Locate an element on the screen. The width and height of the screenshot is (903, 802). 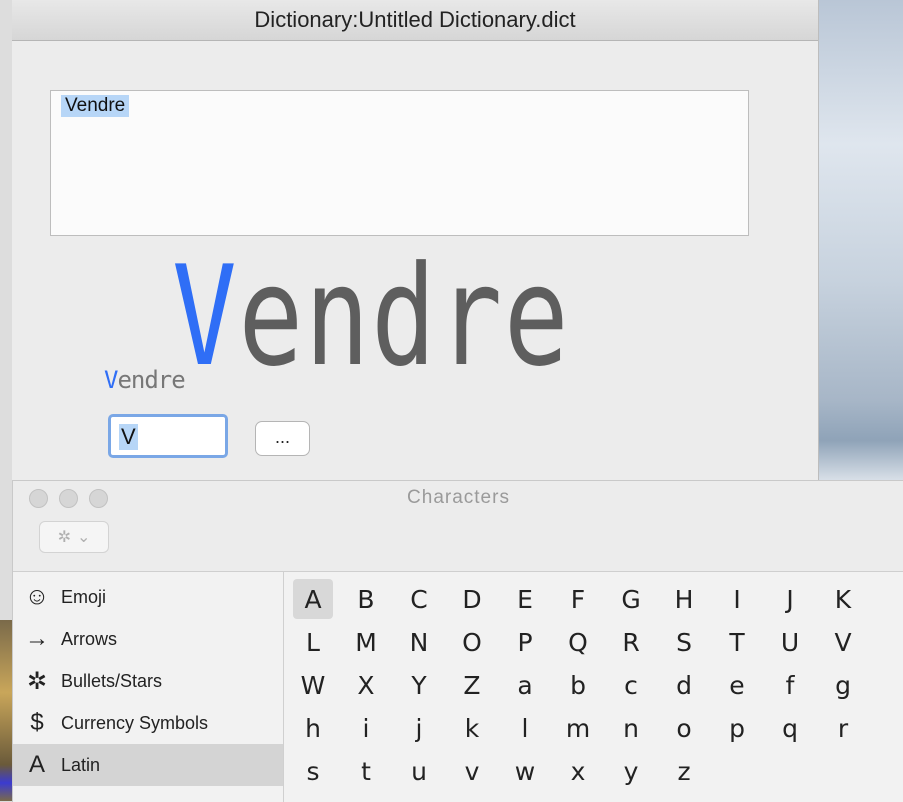
small-word-preview: Vendre is located at coordinates (145, 380).